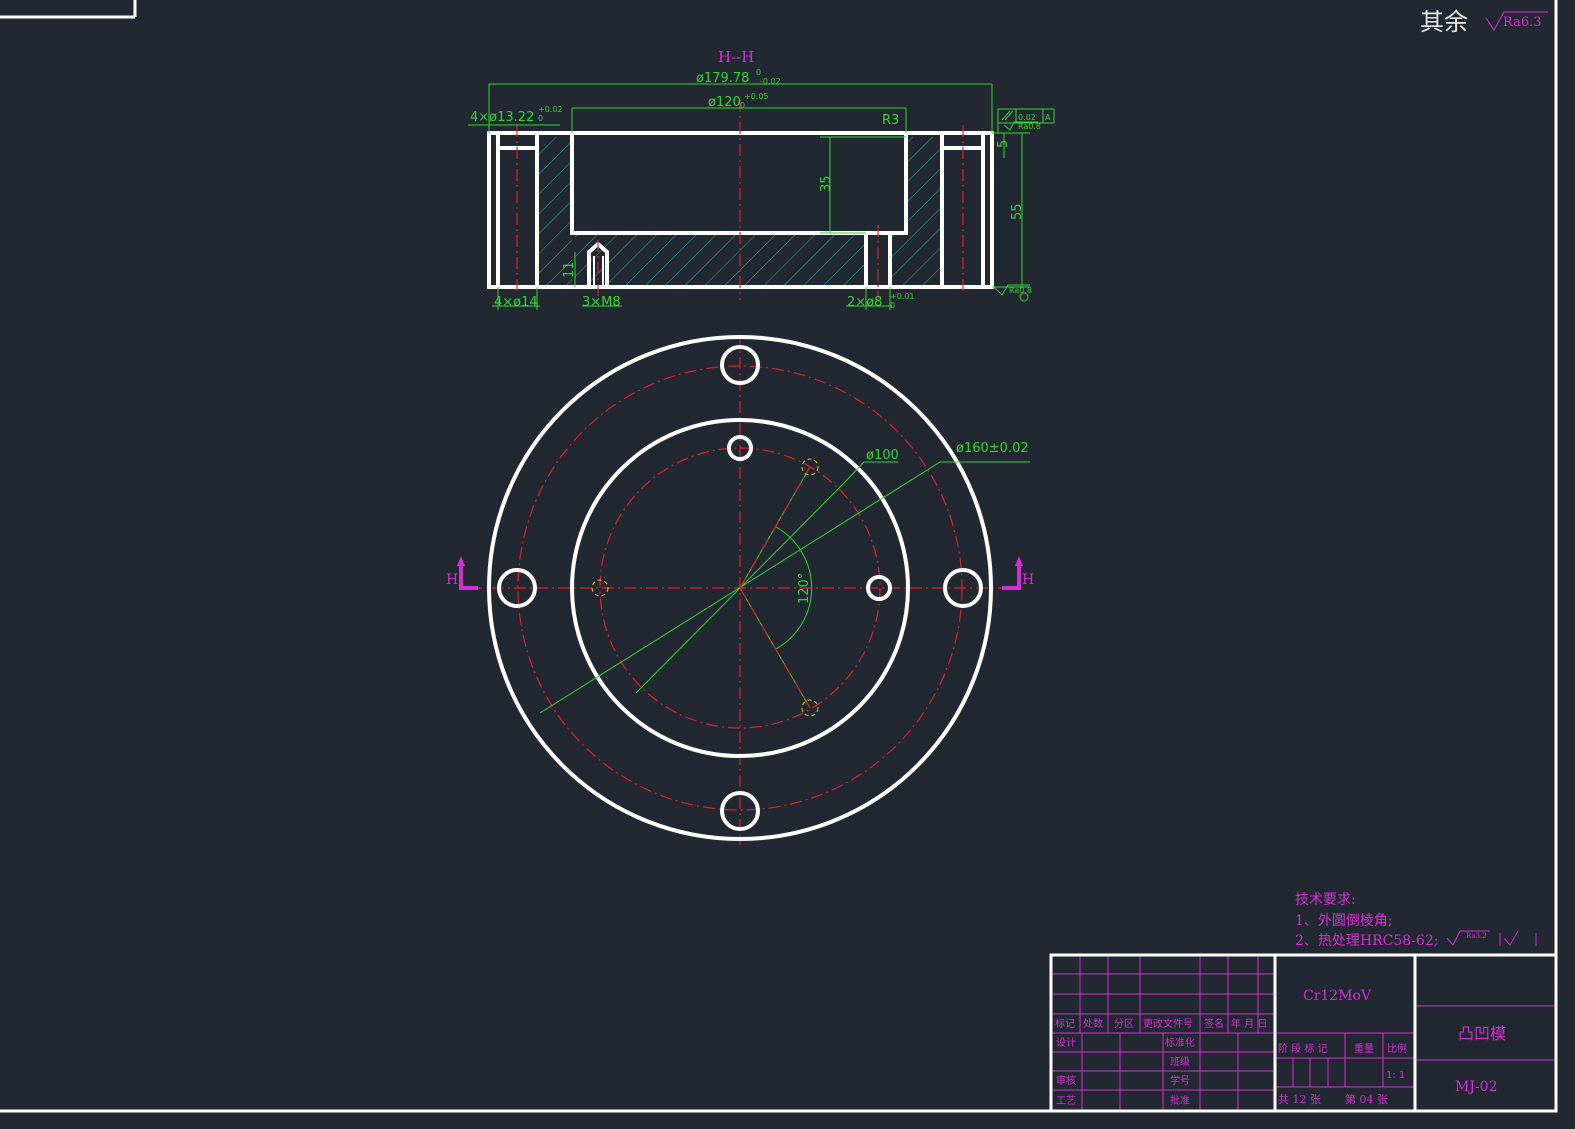 Image resolution: width=1575 pixels, height=1129 pixels. Describe the element at coordinates (601, 302) in the screenshot. I see `dim-thread: 3×M8` at that location.